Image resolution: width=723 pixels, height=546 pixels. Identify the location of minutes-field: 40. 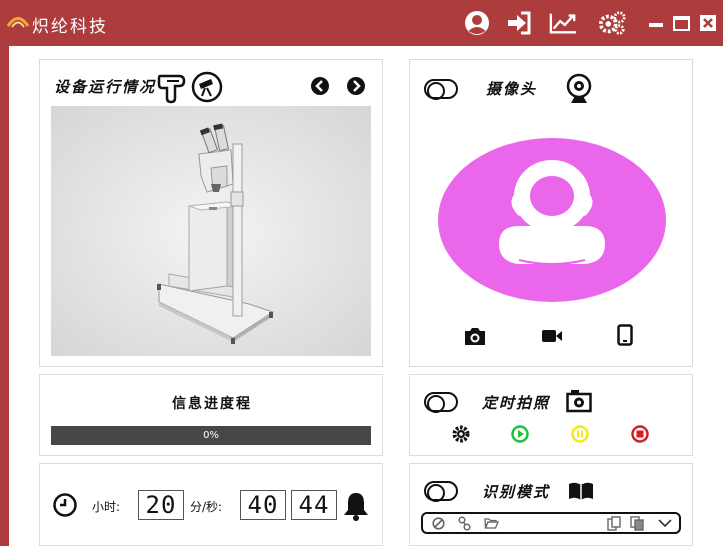
(263, 505).